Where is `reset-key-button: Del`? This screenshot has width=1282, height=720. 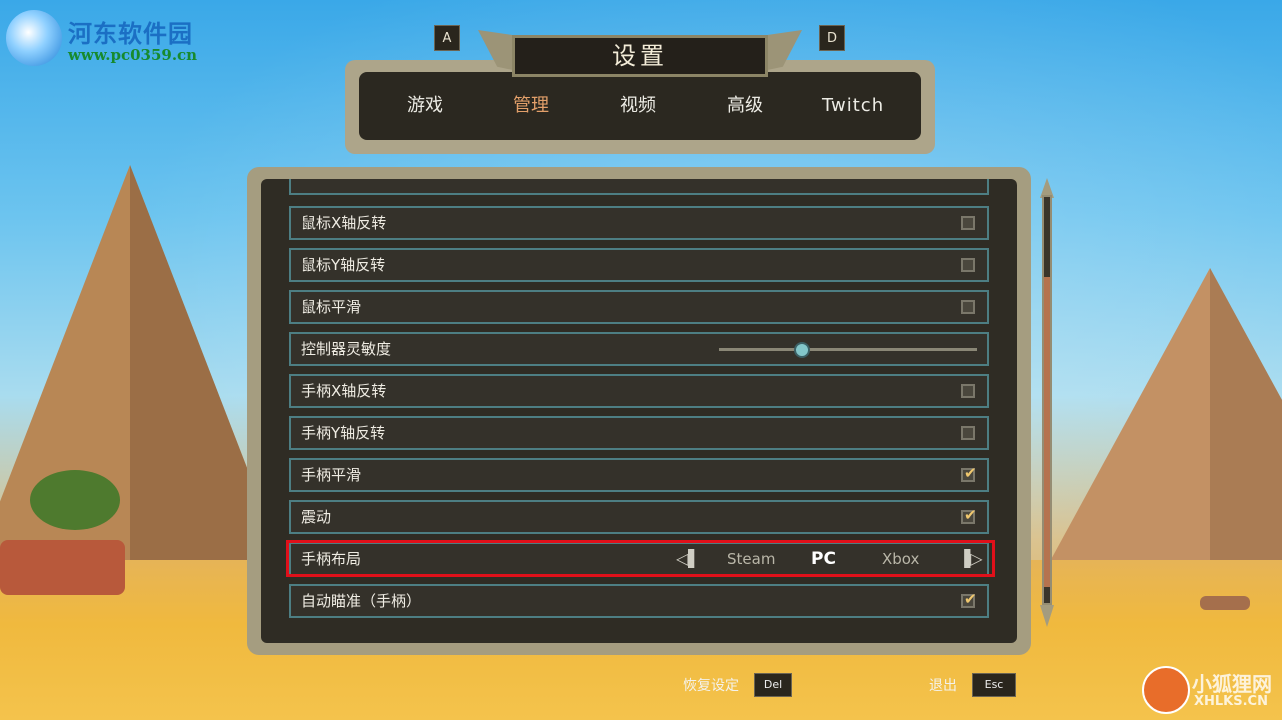 reset-key-button: Del is located at coordinates (773, 685).